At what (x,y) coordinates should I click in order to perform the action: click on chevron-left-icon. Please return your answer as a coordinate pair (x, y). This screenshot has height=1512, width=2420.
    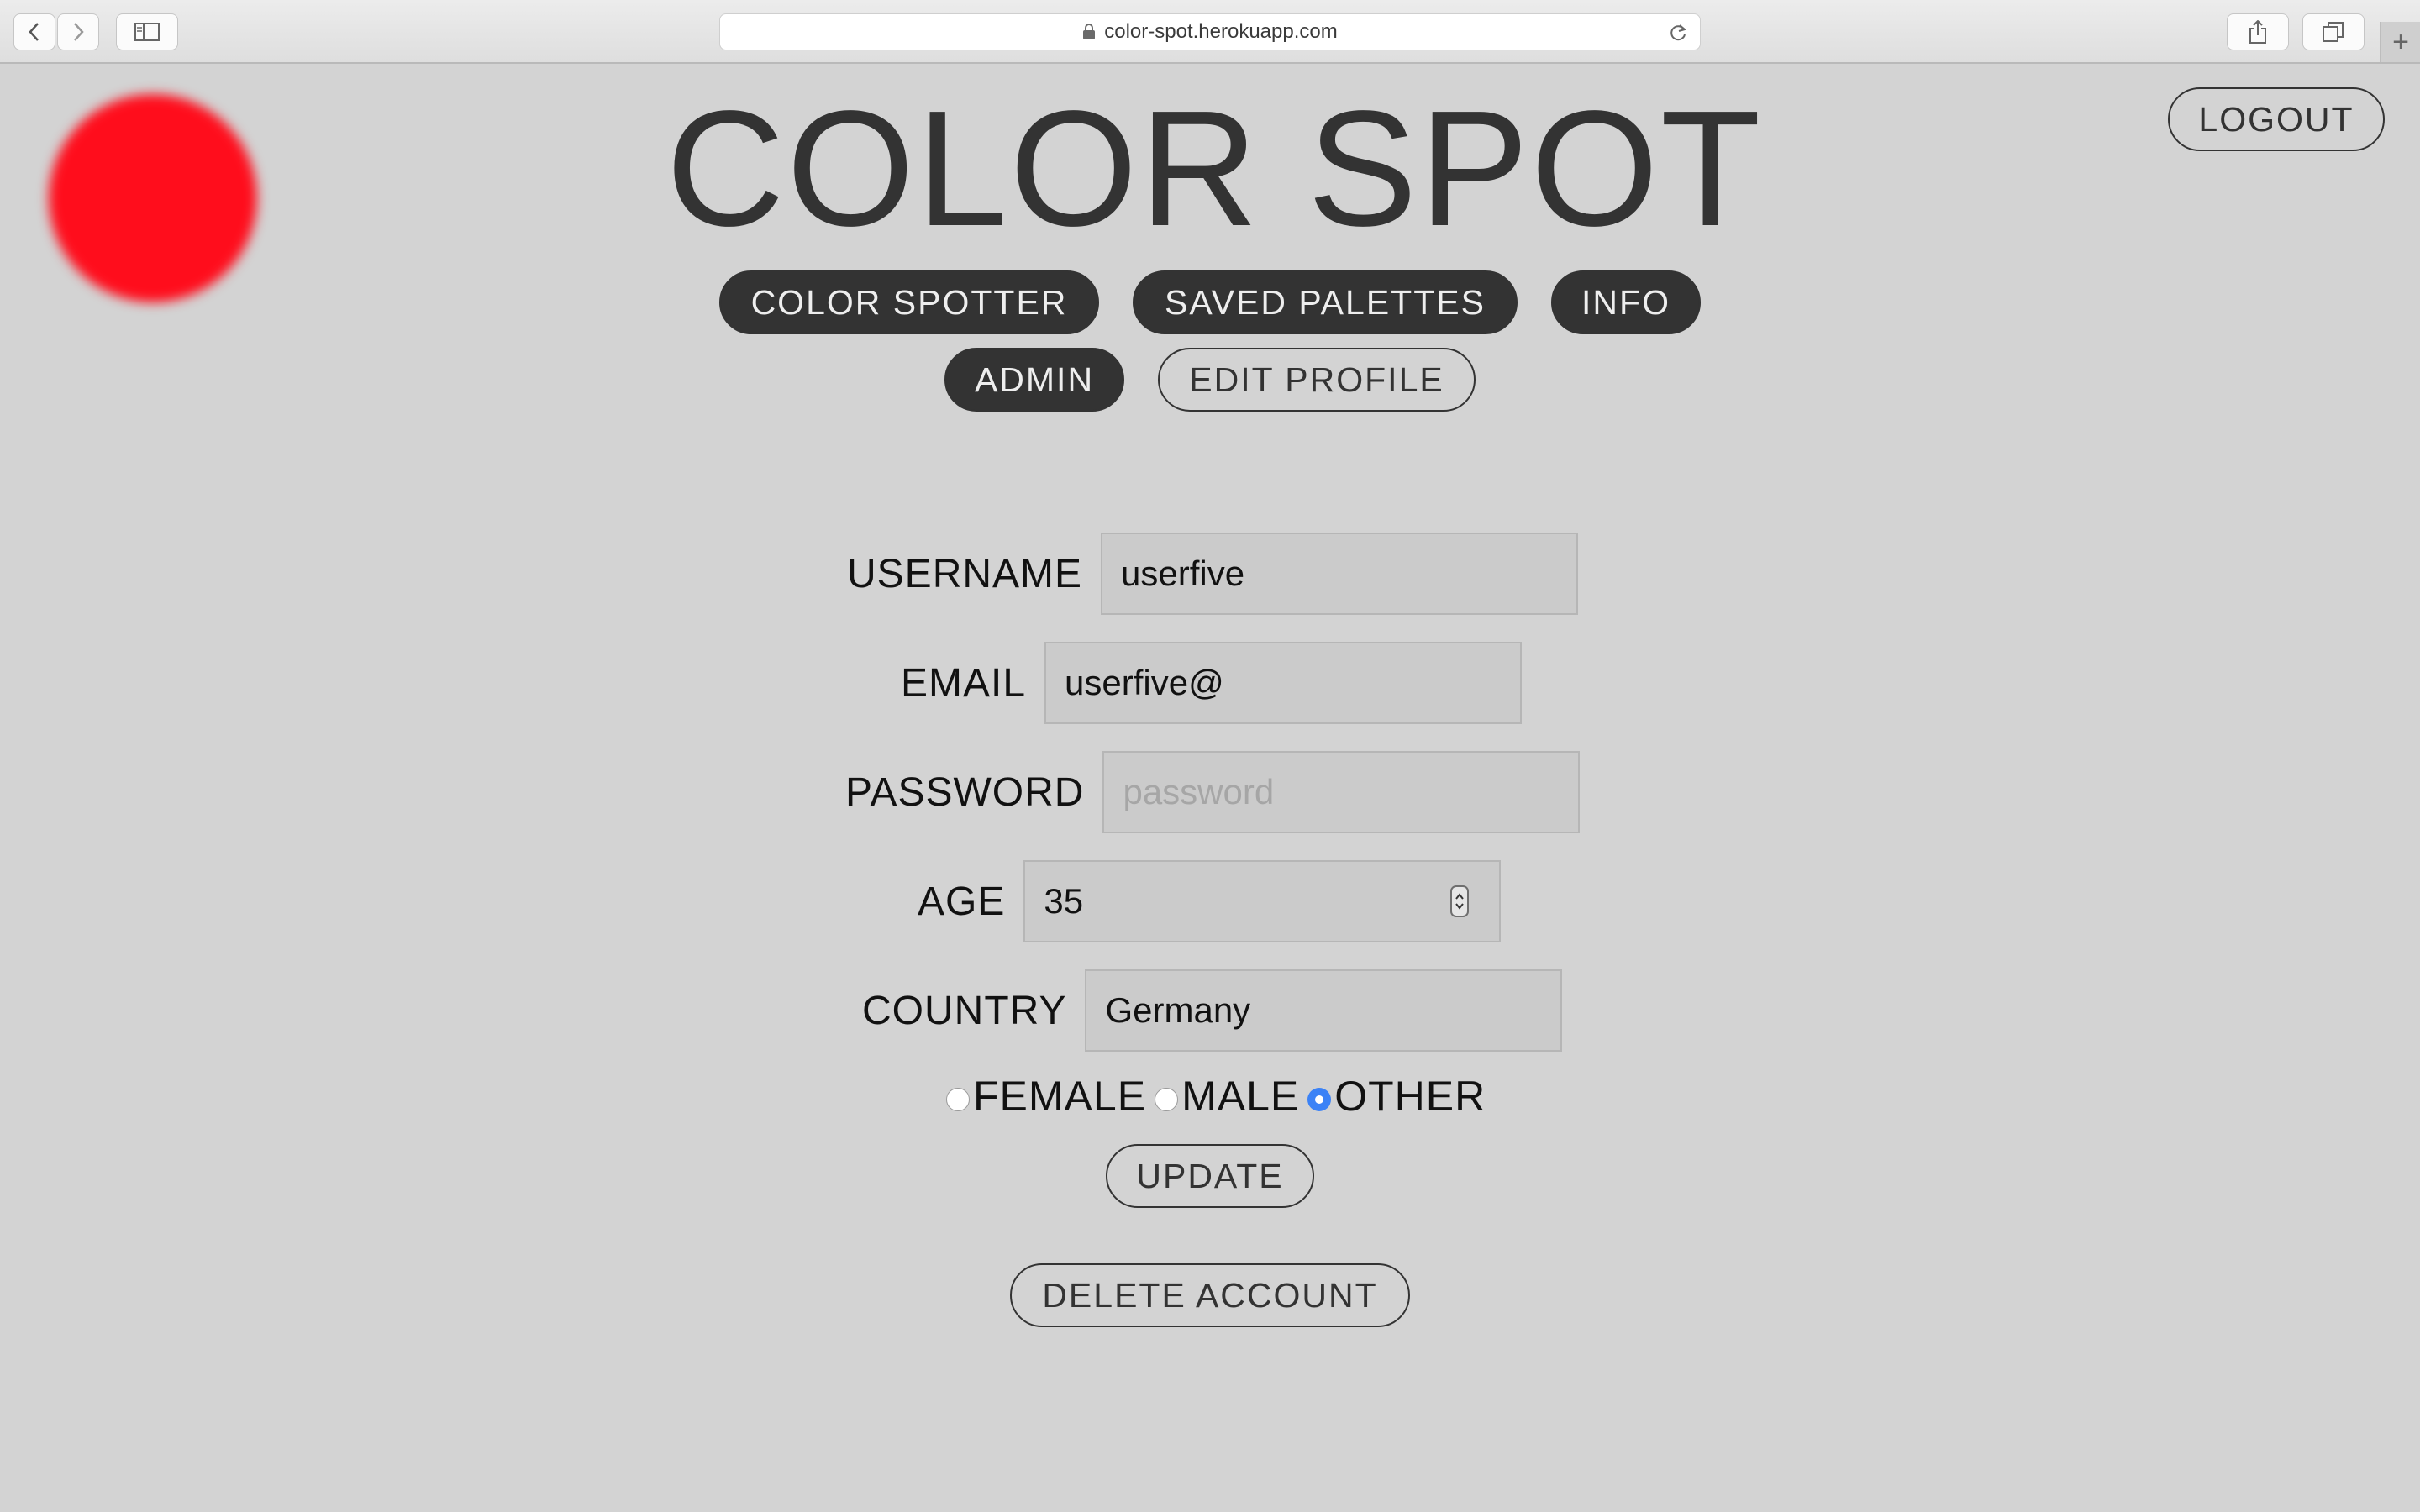
    Looking at the image, I should click on (34, 32).